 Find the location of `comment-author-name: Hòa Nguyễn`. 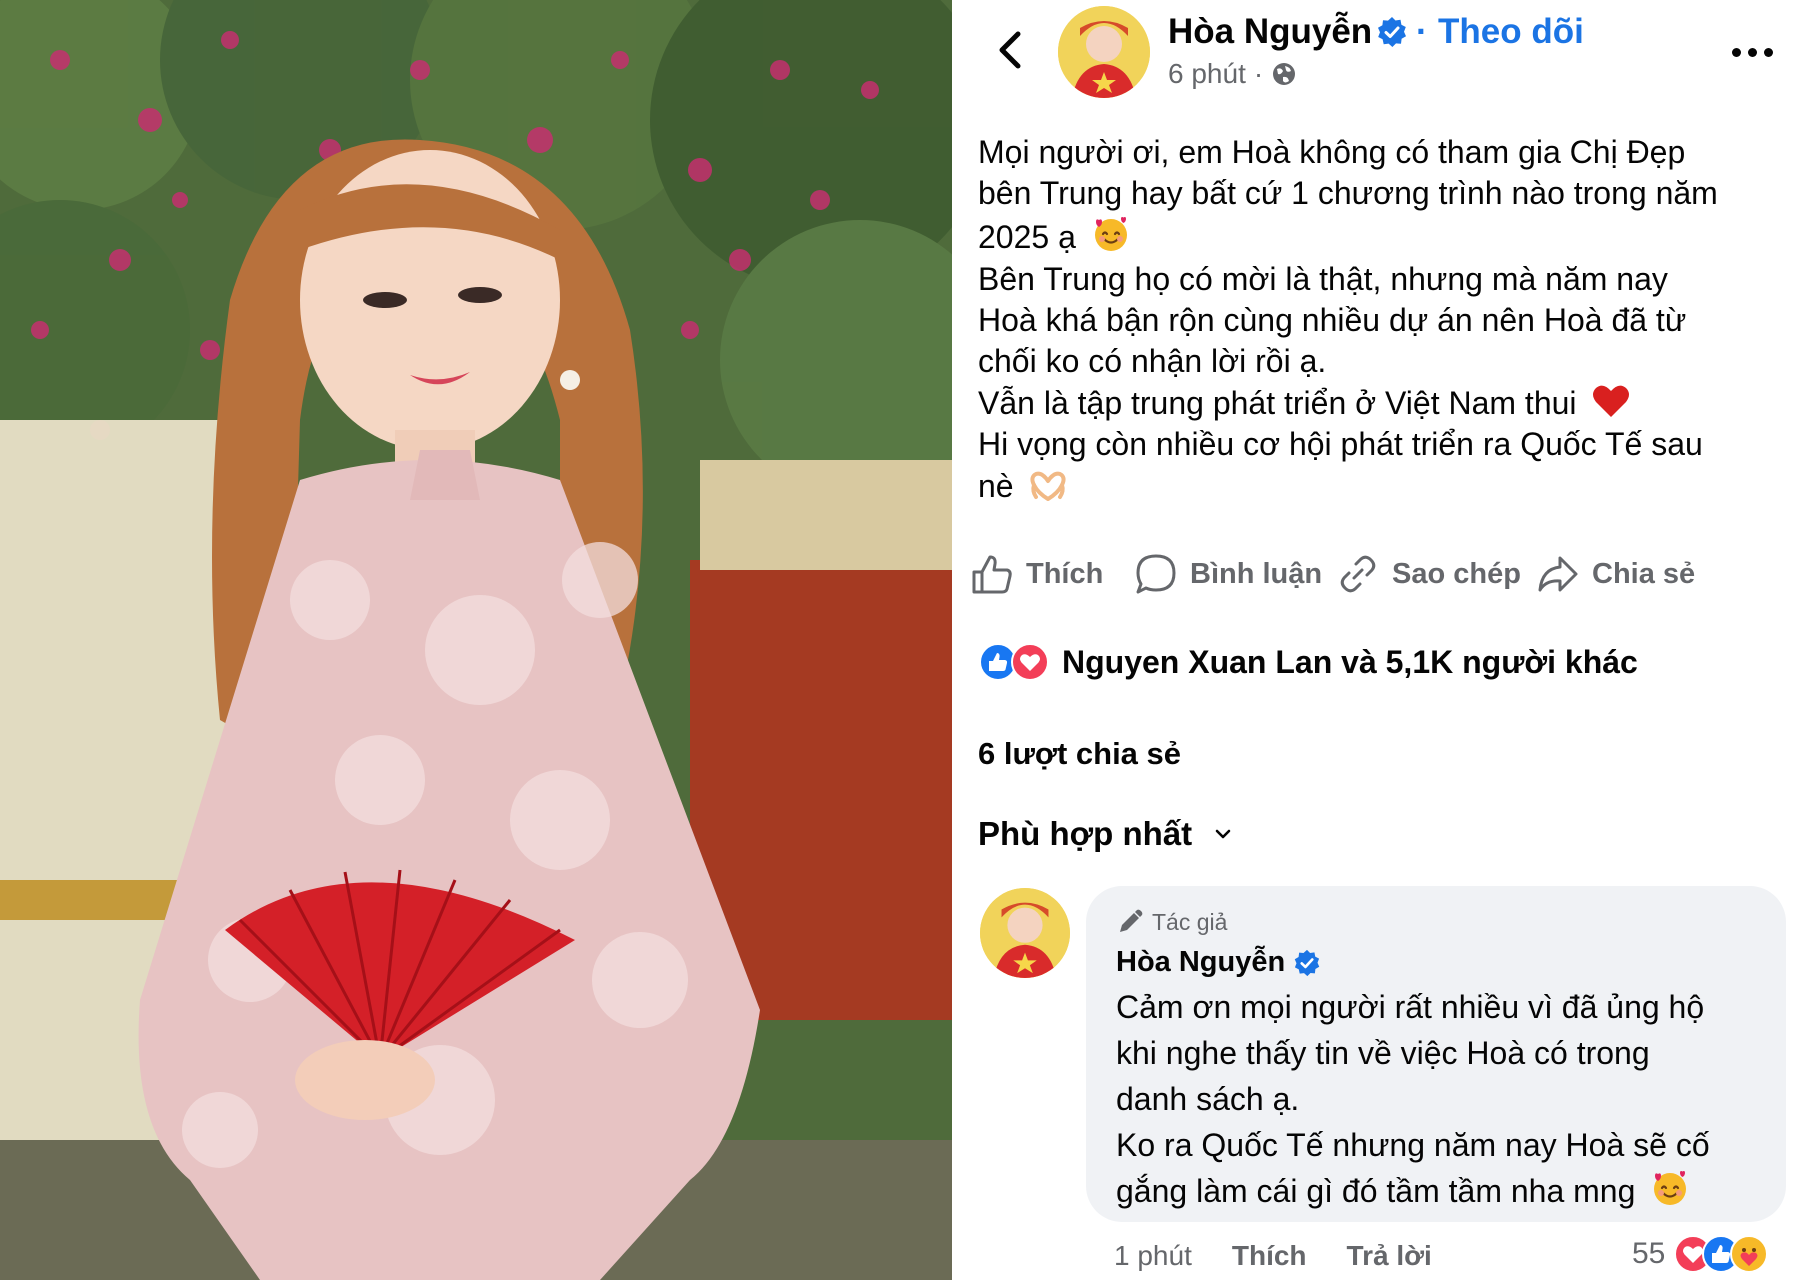

comment-author-name: Hòa Nguyễn is located at coordinates (1201, 962).